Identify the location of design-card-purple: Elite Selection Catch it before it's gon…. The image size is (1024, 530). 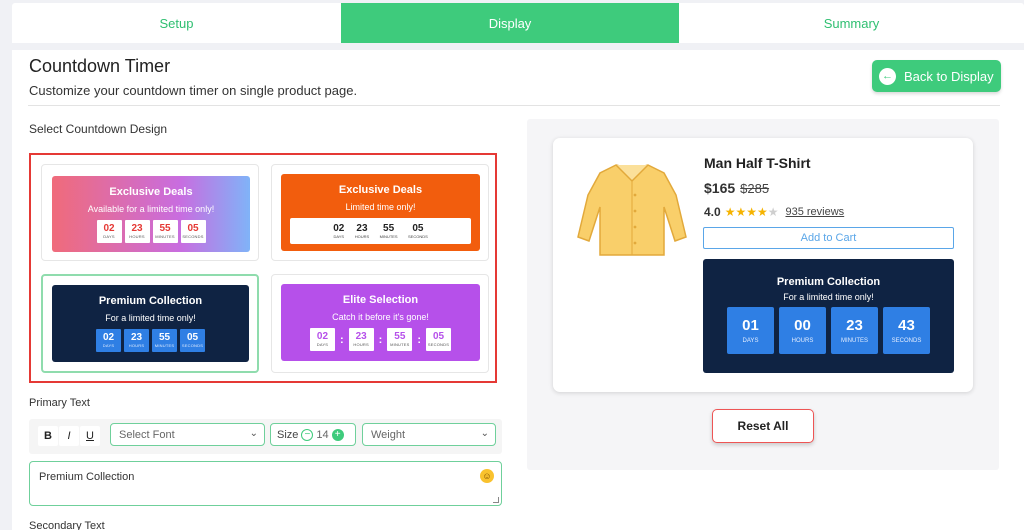
(380, 323).